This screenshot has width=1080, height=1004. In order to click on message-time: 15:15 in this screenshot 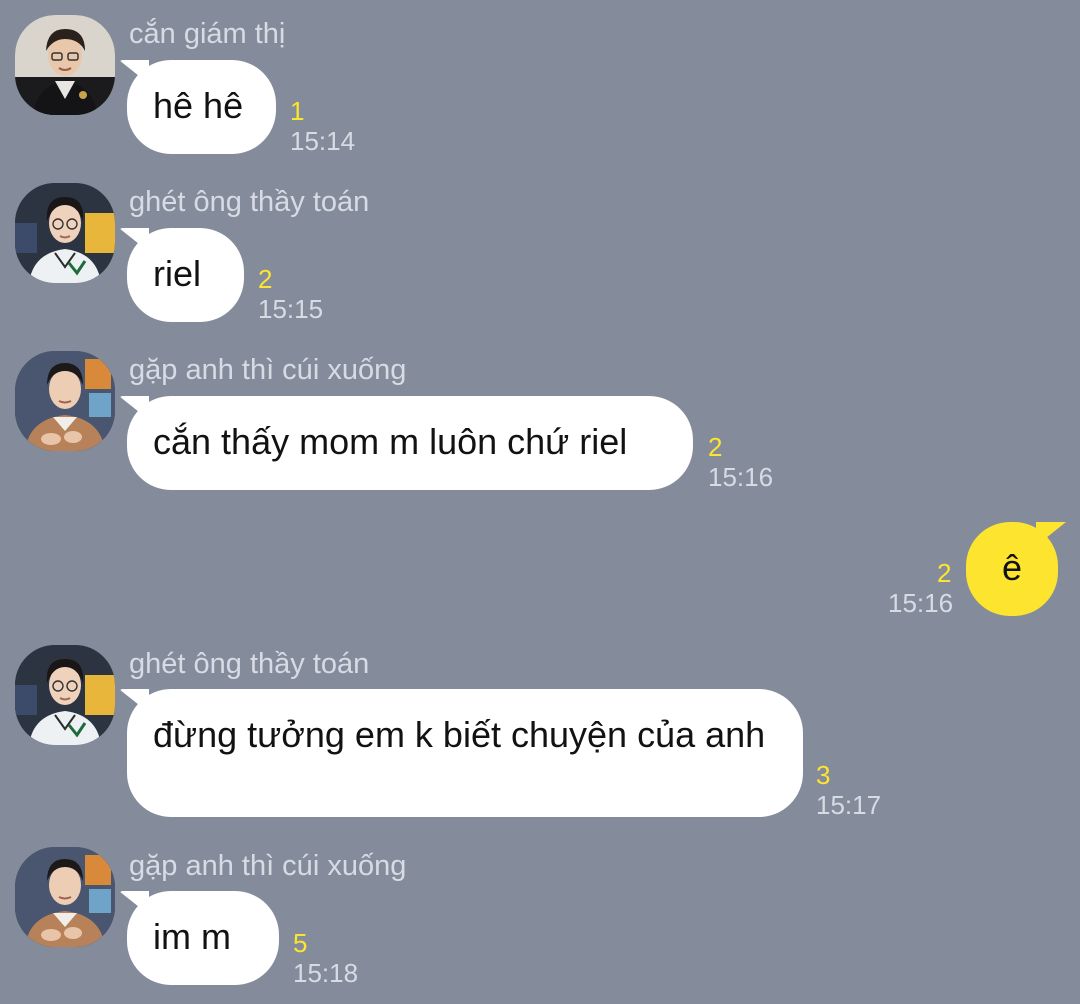, I will do `click(291, 309)`.